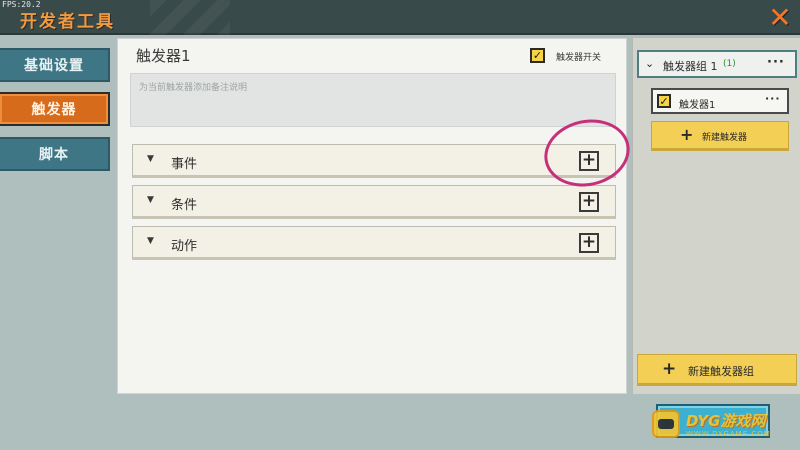 The height and width of the screenshot is (450, 800). Describe the element at coordinates (666, 424) in the screenshot. I see `gamepad-logo-icon` at that location.